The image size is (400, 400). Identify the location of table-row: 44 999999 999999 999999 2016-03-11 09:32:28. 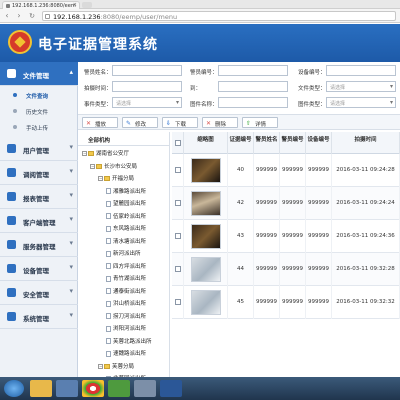
(286, 269).